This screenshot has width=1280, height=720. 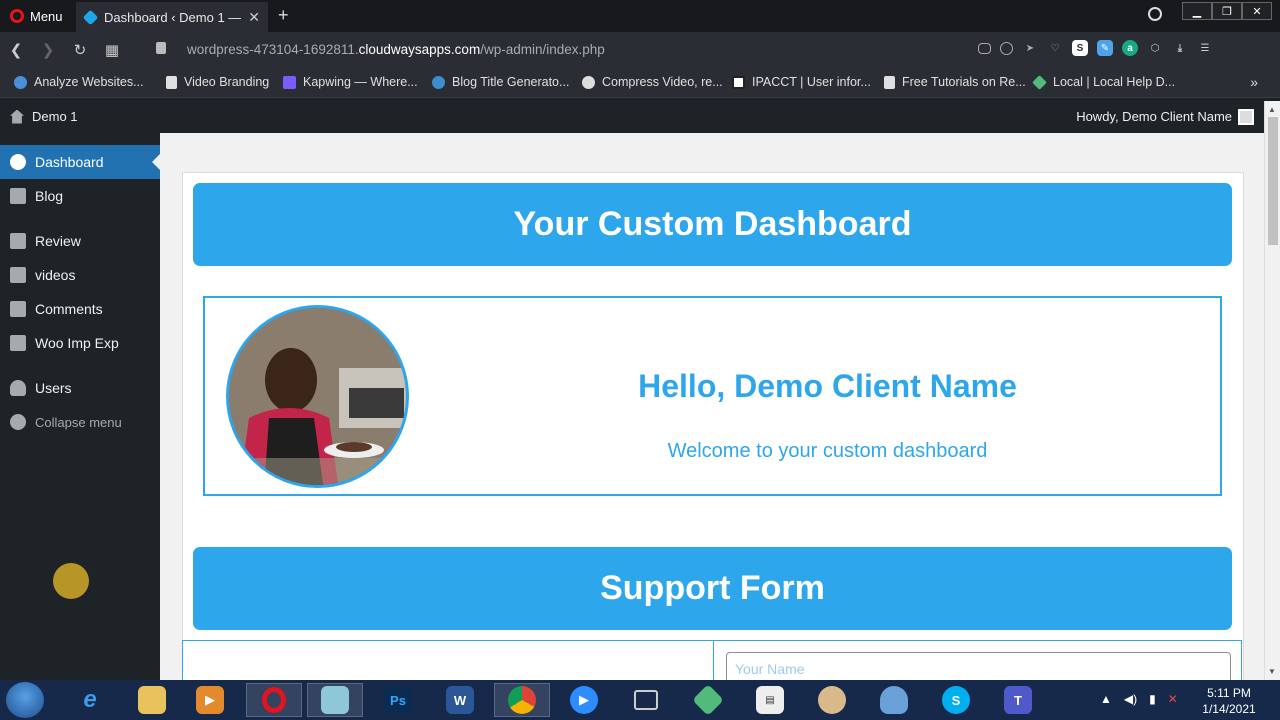 I want to click on taskbar-media: ▶, so click(x=210, y=700).